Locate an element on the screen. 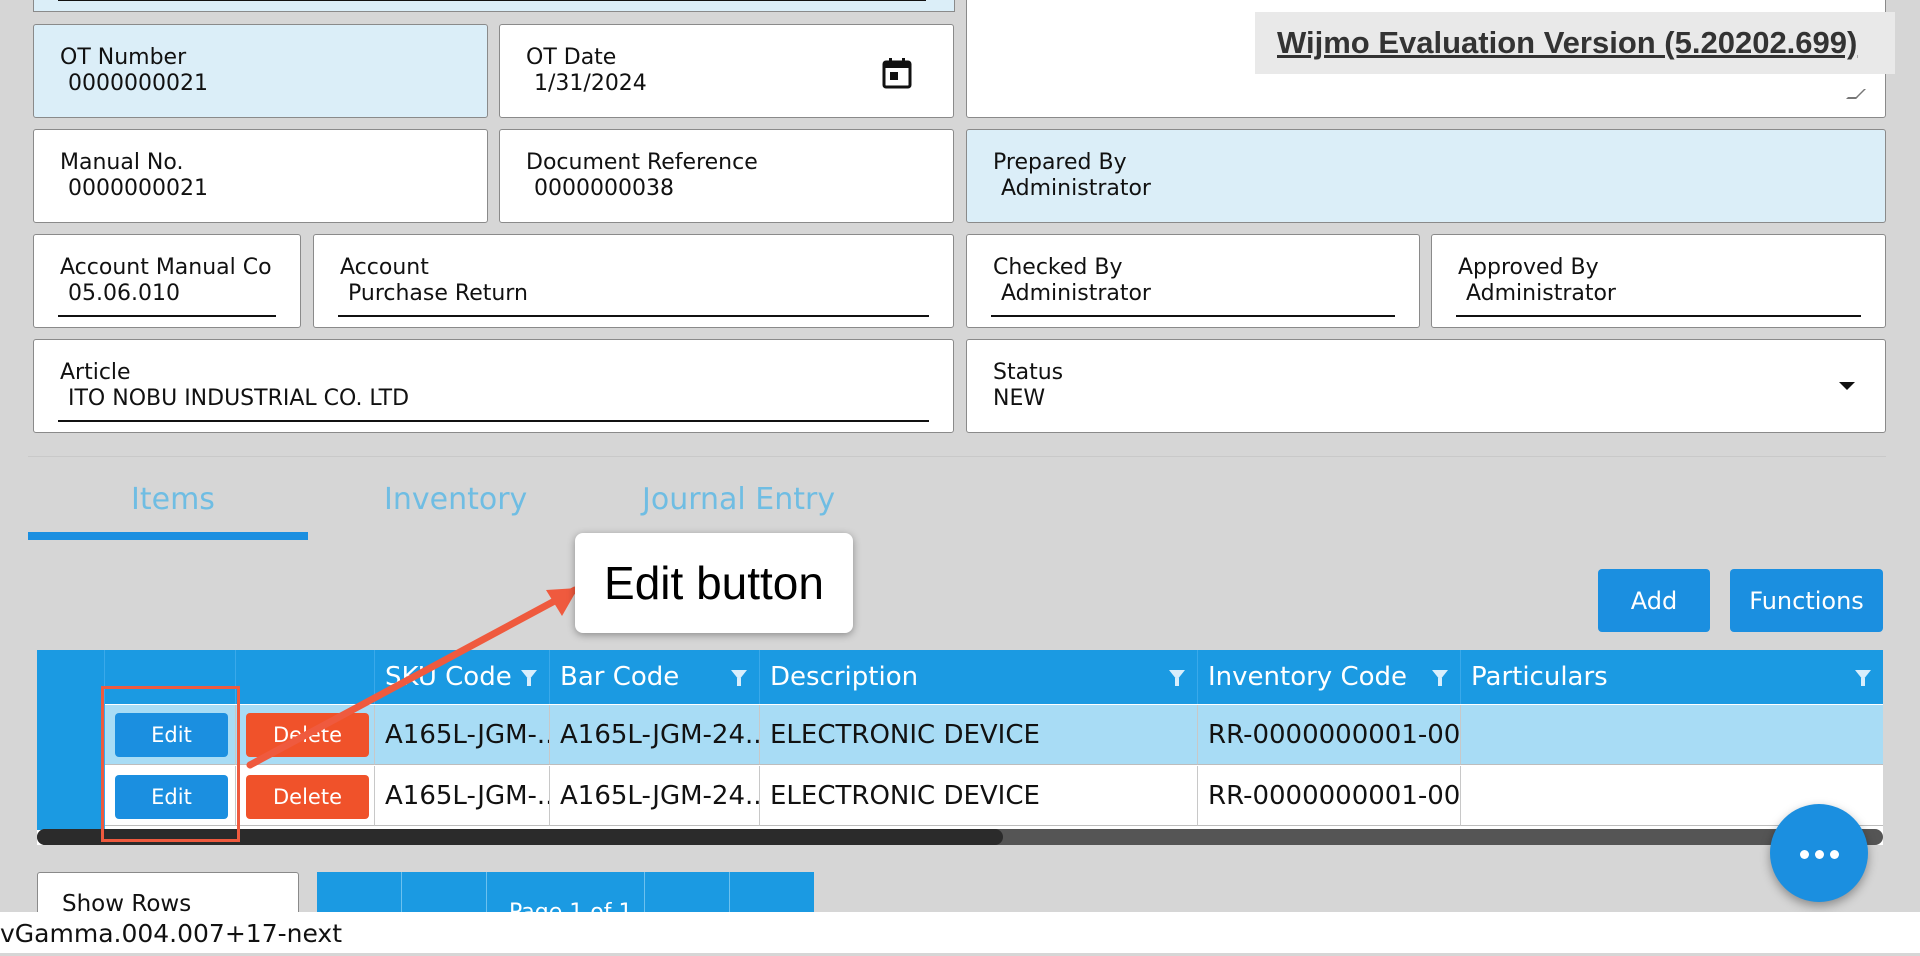  more-actions-button is located at coordinates (1819, 853).